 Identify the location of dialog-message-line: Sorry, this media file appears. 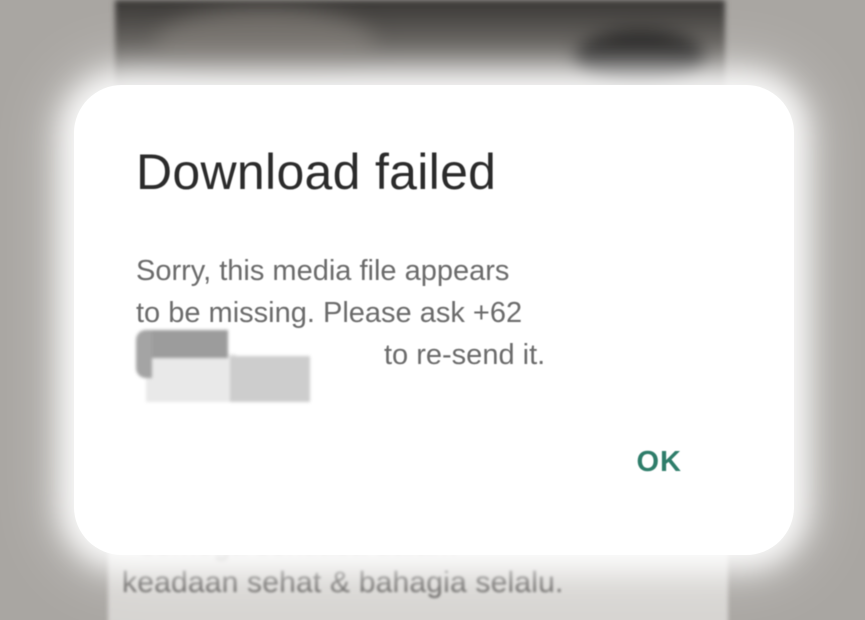
(323, 271).